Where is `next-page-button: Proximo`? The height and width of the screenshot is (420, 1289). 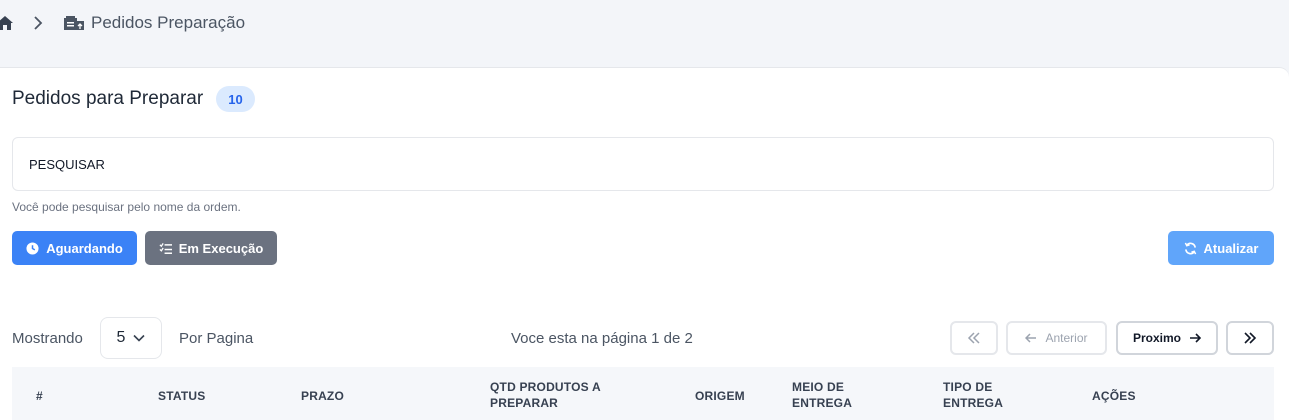 next-page-button: Proximo is located at coordinates (1167, 338).